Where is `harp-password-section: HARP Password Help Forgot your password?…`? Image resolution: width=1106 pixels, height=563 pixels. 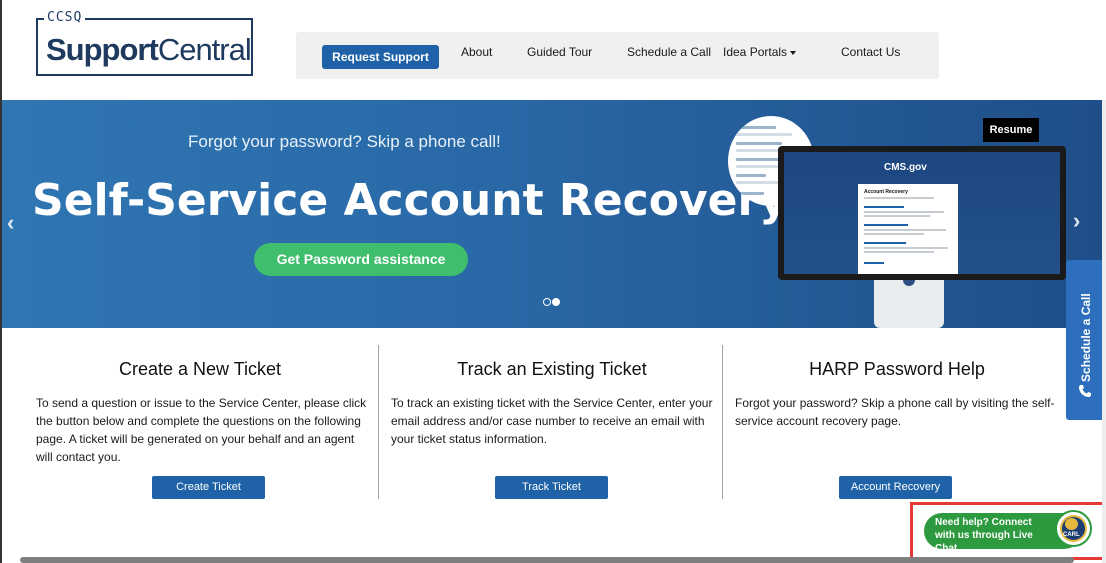 harp-password-section: HARP Password Help Forgot your password?… is located at coordinates (897, 423).